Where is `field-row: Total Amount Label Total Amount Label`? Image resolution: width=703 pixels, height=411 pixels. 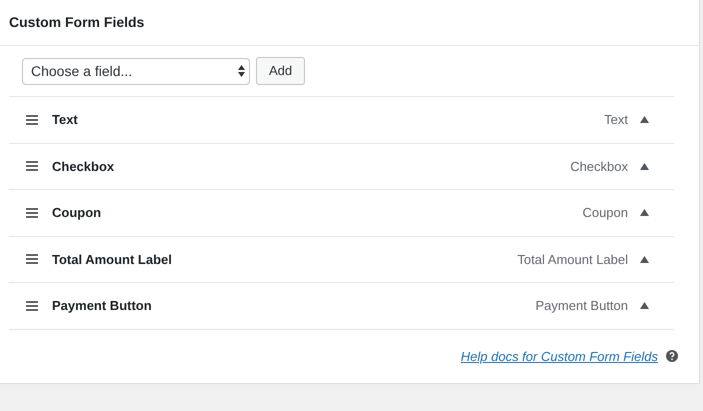 field-row: Total Amount Label Total Amount Label is located at coordinates (341, 259).